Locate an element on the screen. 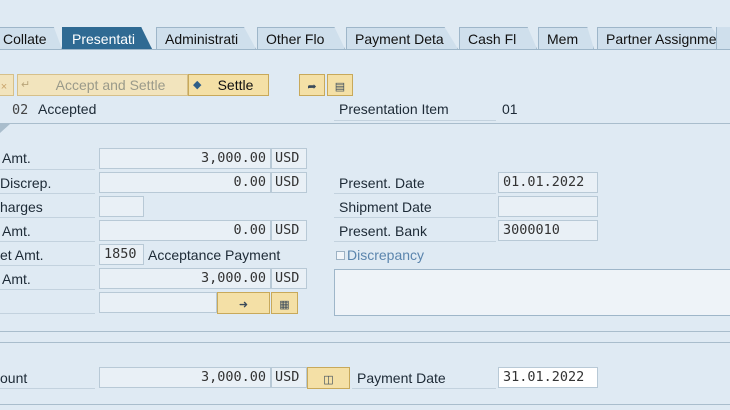  presentation-item-underline is located at coordinates (415, 120).